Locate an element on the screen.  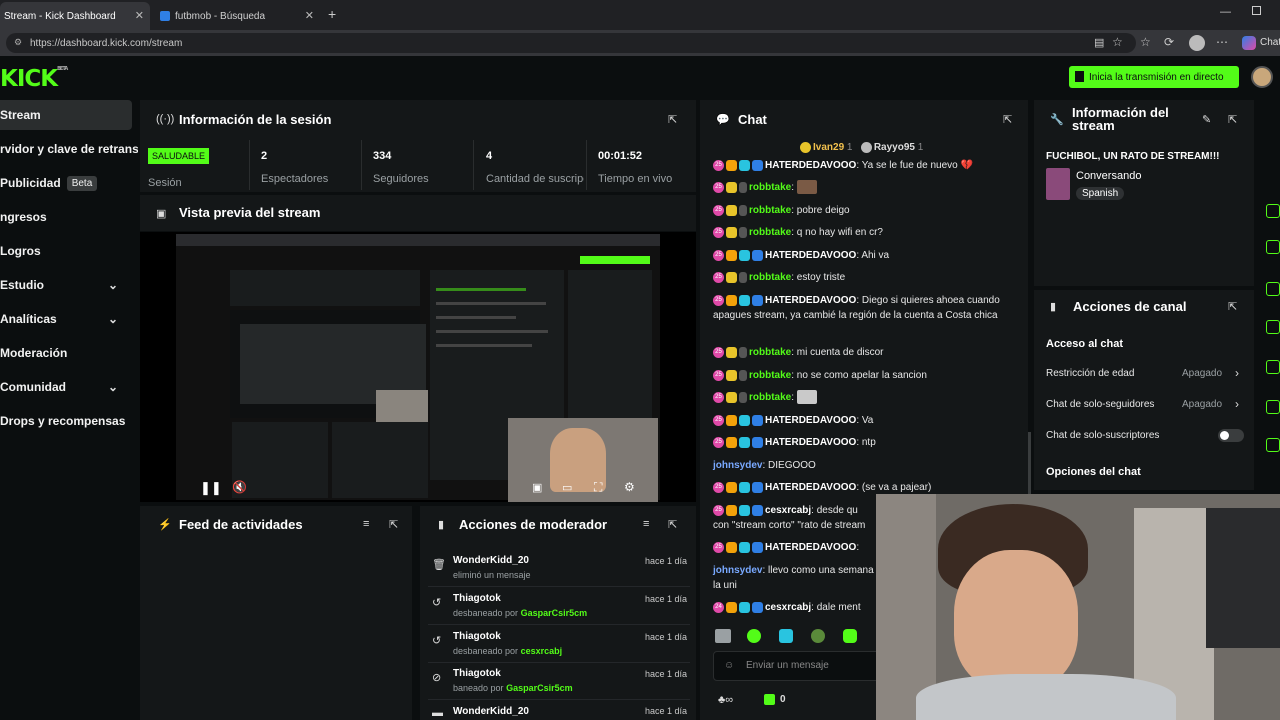
chat-message: 25 robbtake: q no hay wifi en cr? is located at coordinates (799, 232).